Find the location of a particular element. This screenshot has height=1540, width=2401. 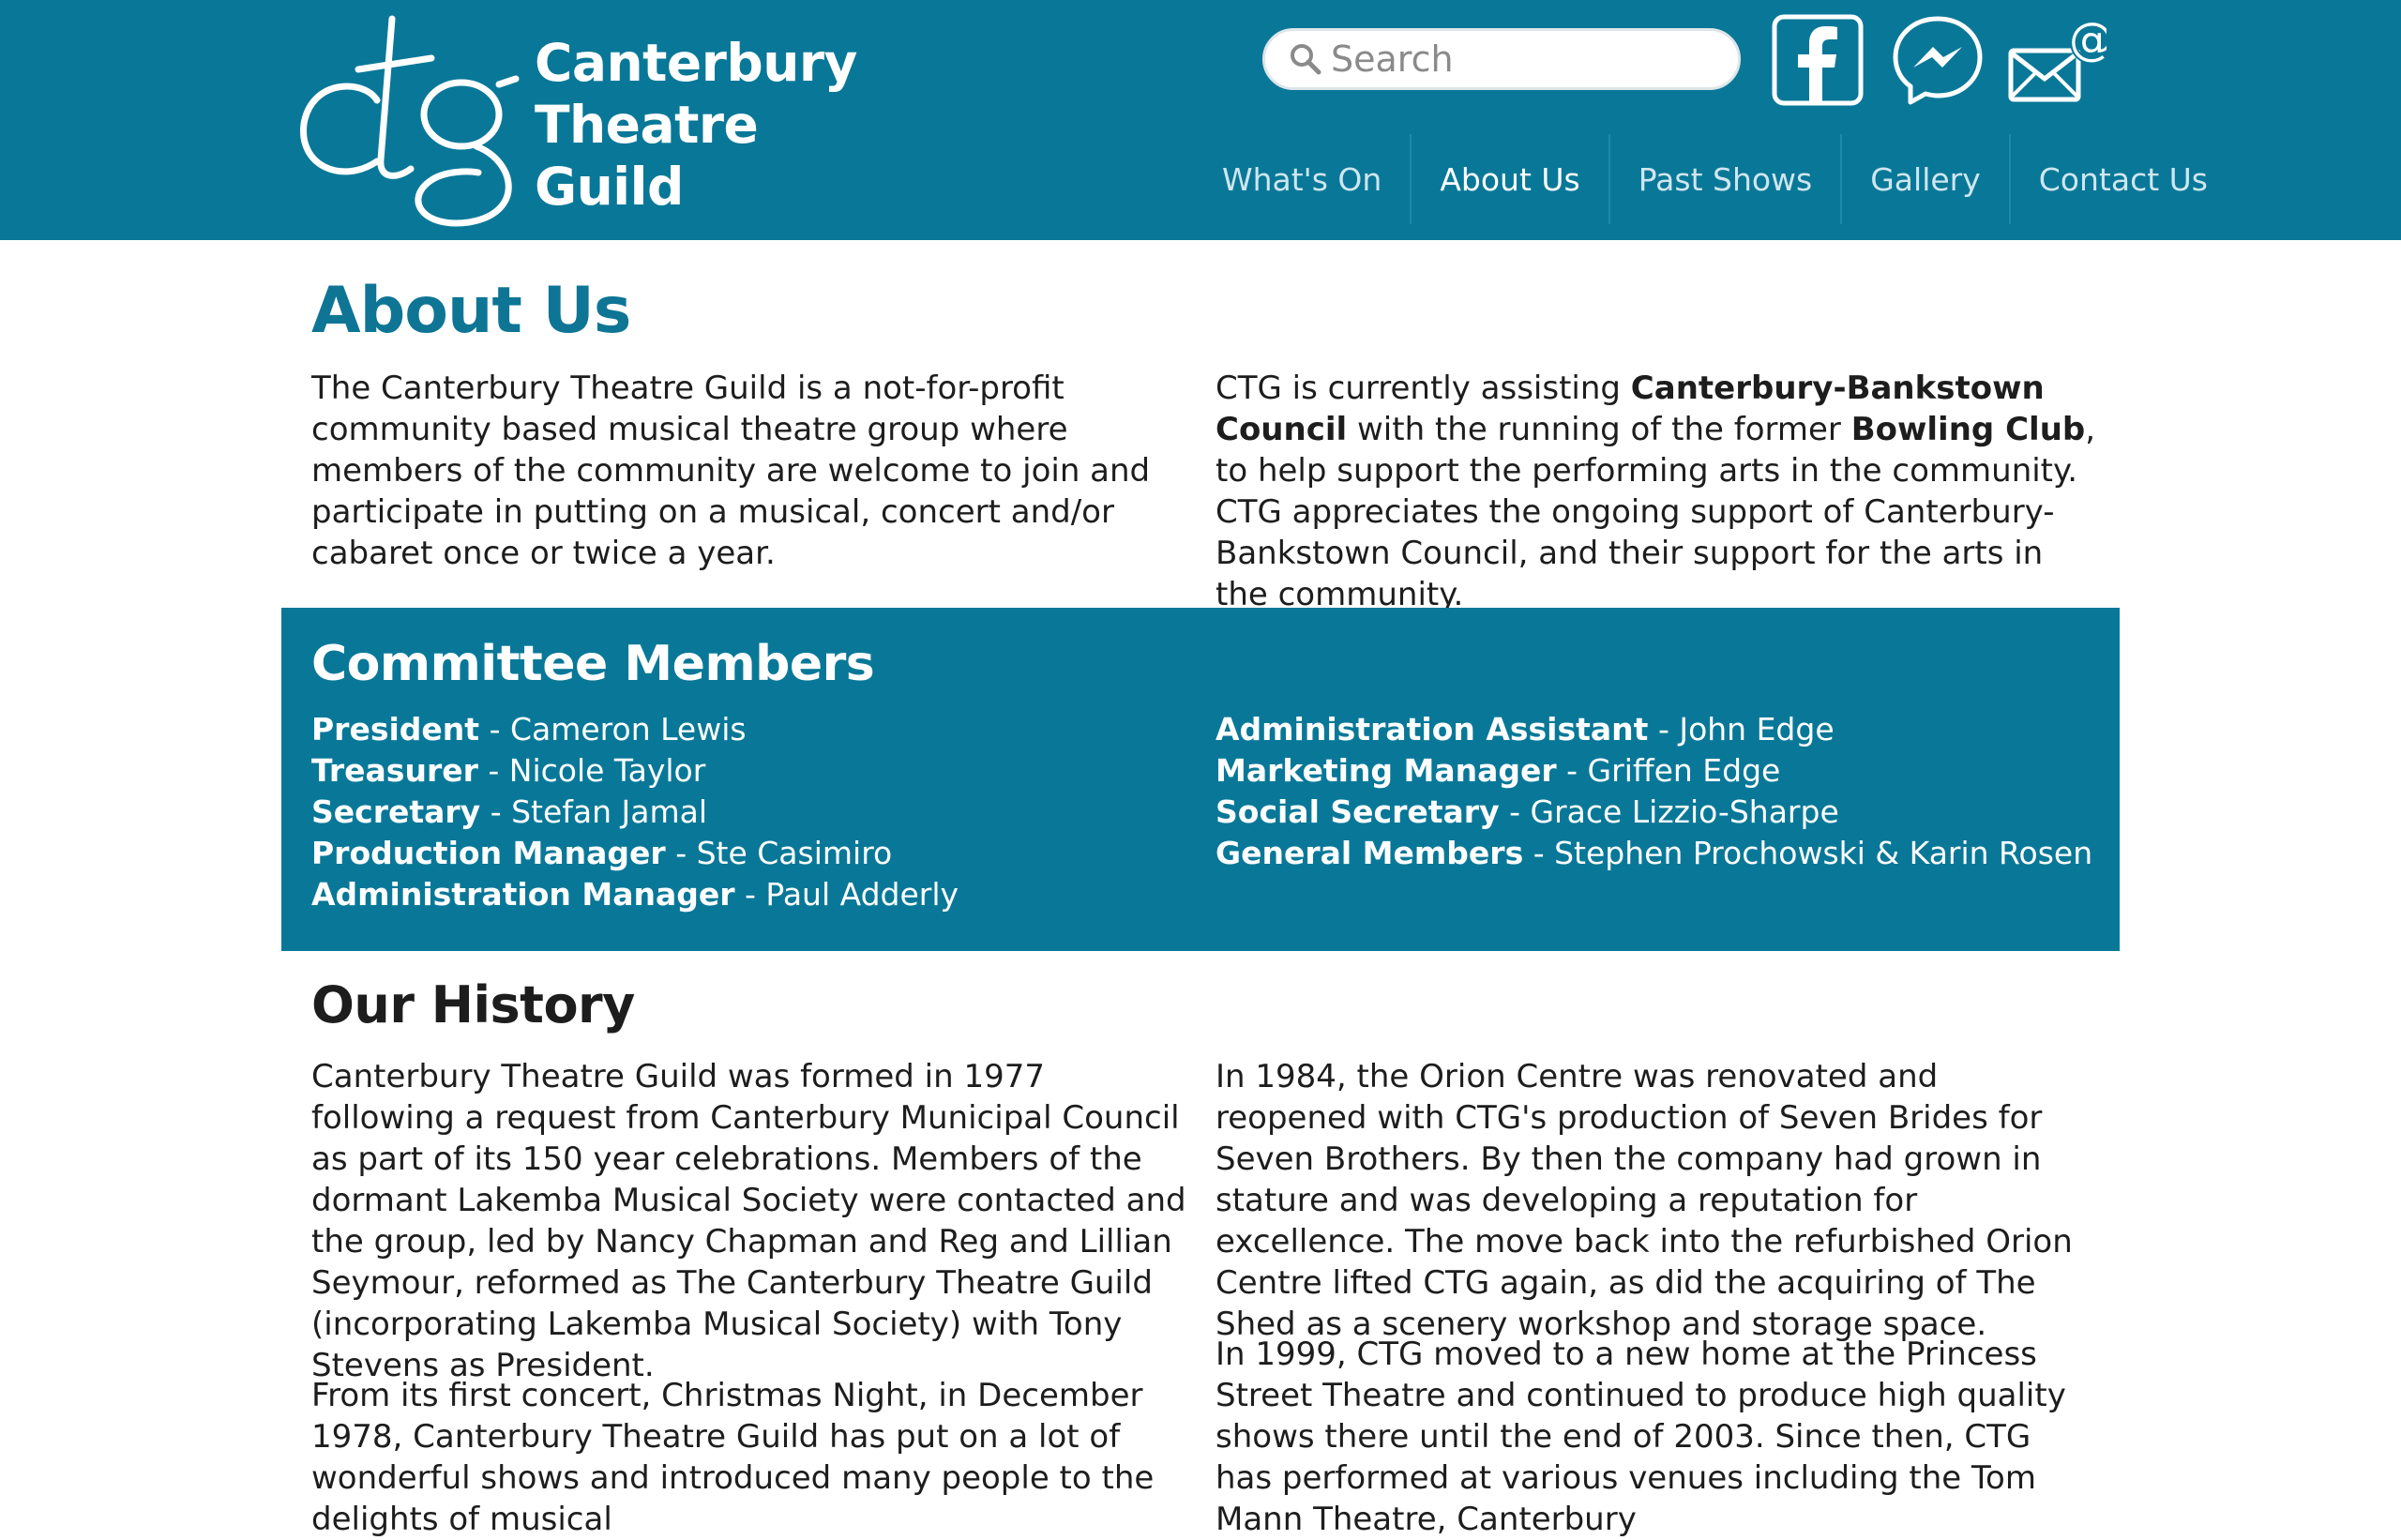

committee-member: Treasurer - Nicole Taylor is located at coordinates (508, 770).